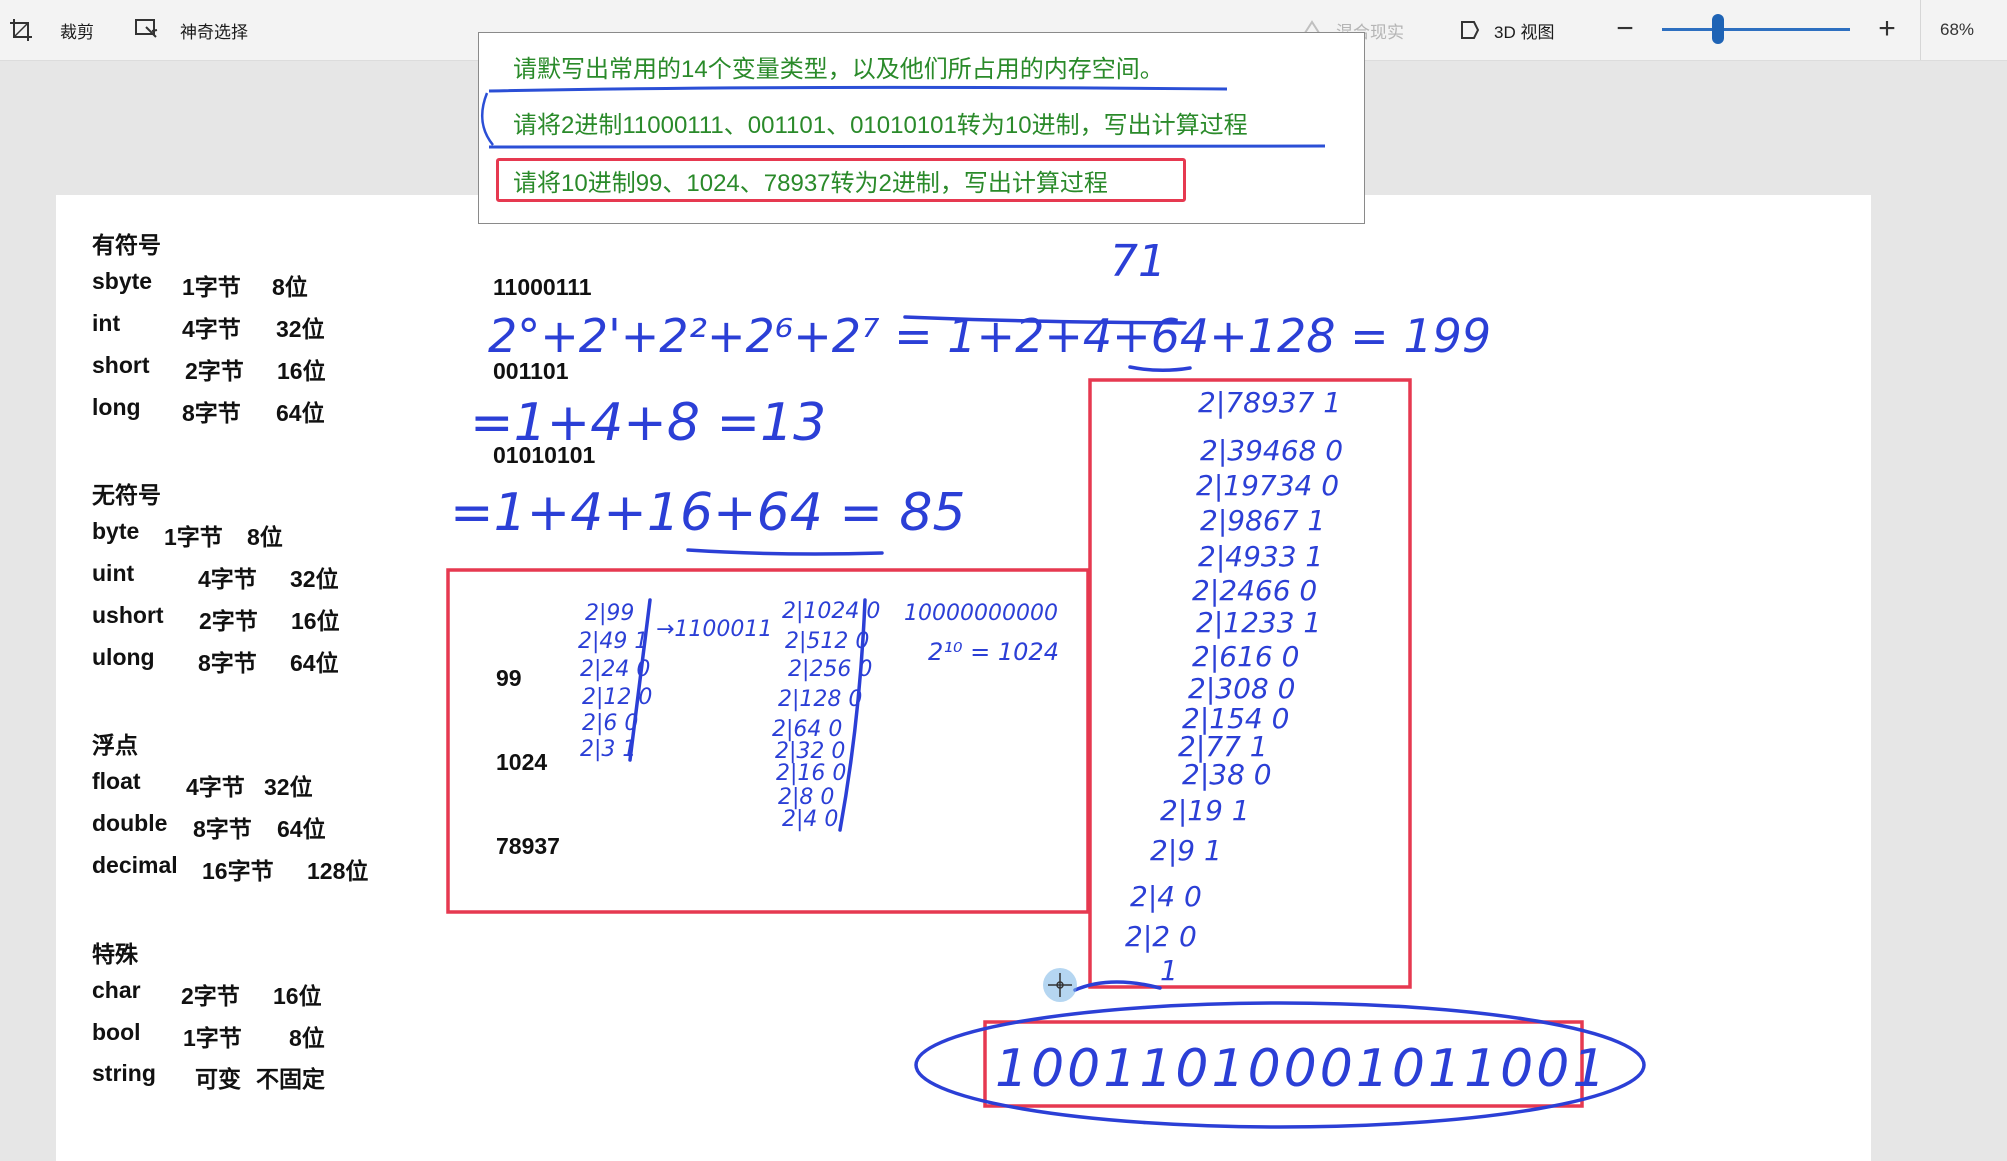 This screenshot has width=2007, height=1161. I want to click on svg-text: 2|616 0, so click(1245, 656).